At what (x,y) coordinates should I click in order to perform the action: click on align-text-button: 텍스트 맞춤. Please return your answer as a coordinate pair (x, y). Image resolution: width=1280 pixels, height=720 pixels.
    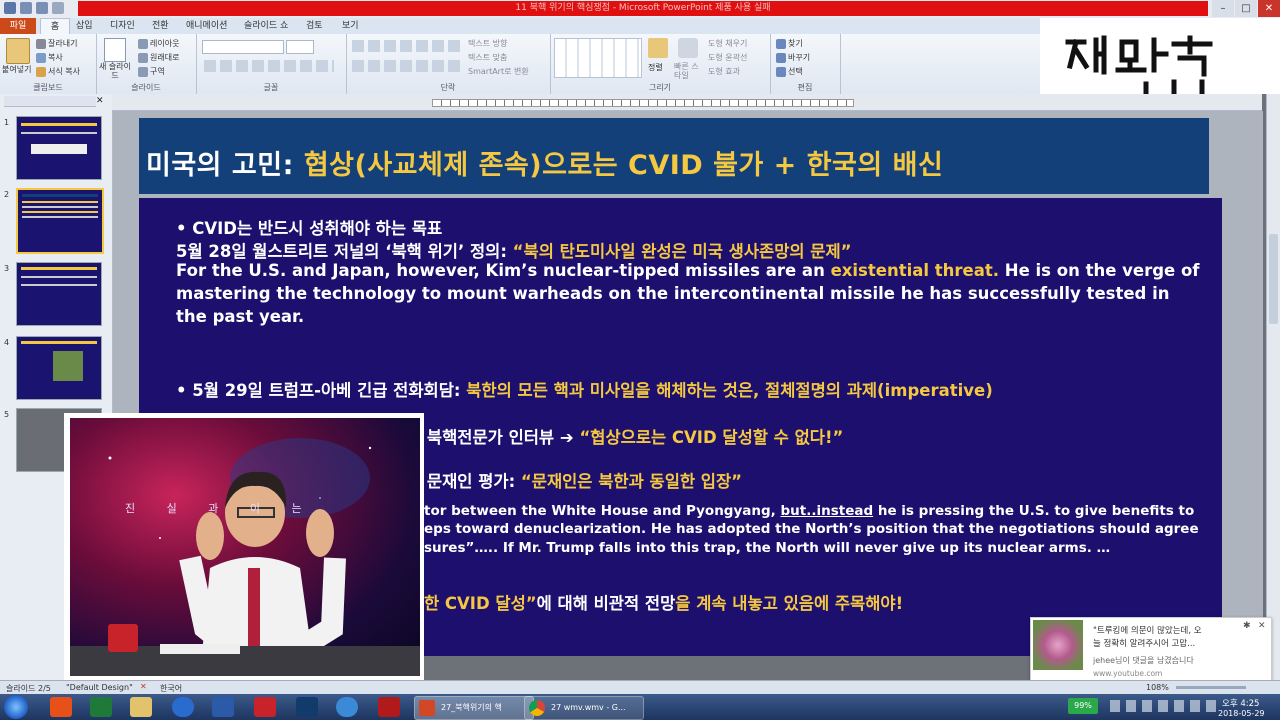
    Looking at the image, I should click on (487, 57).